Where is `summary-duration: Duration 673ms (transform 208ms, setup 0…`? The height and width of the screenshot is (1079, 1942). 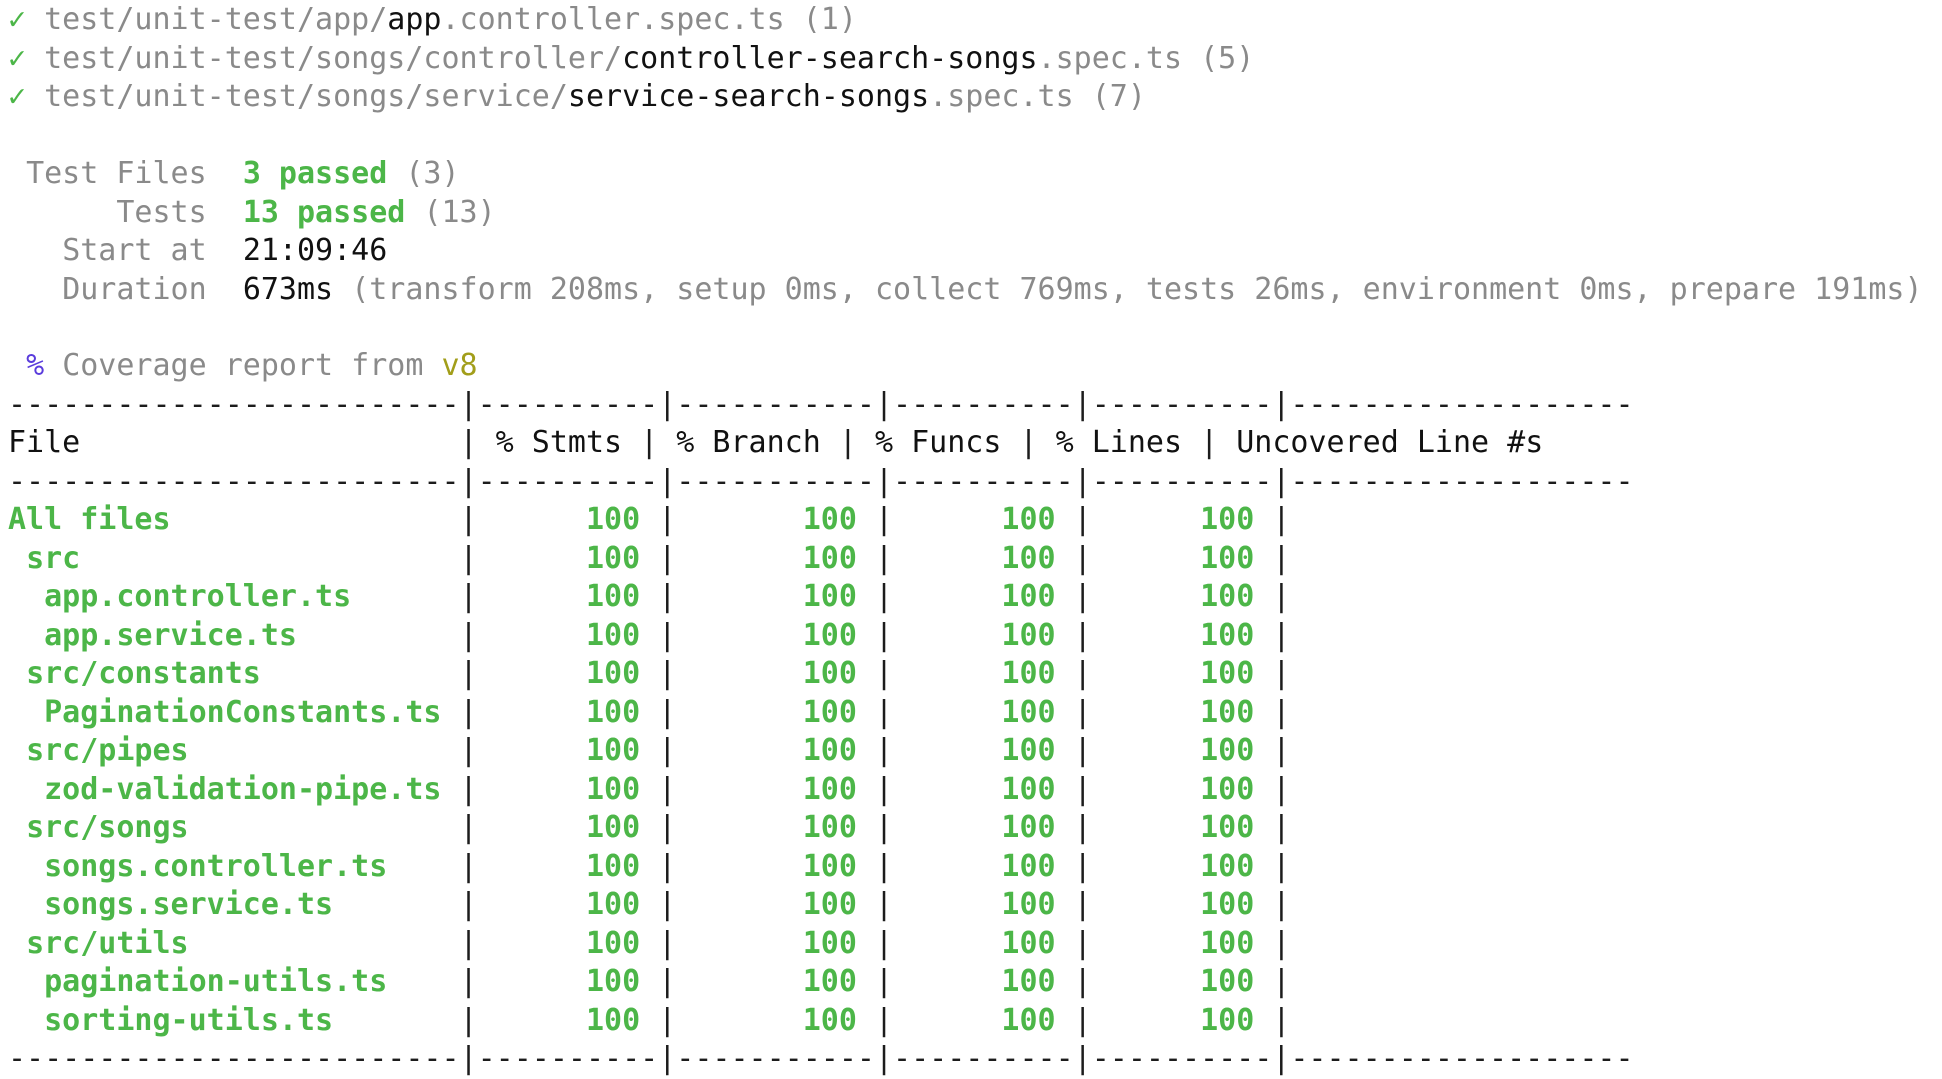
summary-duration: Duration 673ms (transform 208ms, setup 0… is located at coordinates (965, 290).